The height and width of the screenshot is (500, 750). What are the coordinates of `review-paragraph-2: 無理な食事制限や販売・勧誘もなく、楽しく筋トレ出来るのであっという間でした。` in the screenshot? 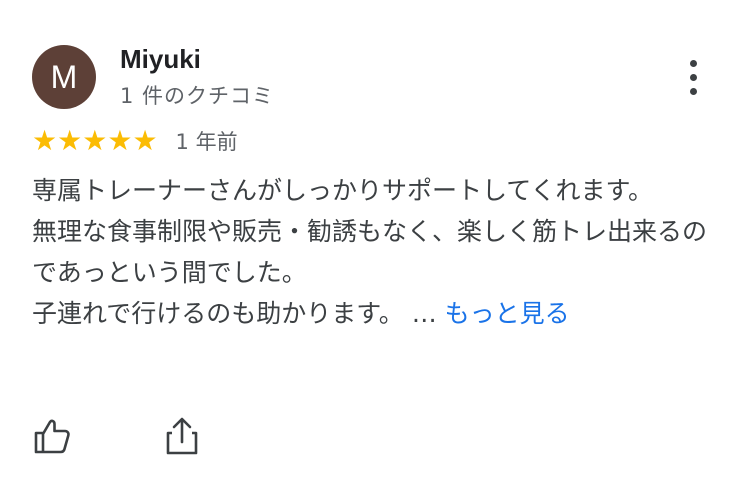 It's located at (370, 252).